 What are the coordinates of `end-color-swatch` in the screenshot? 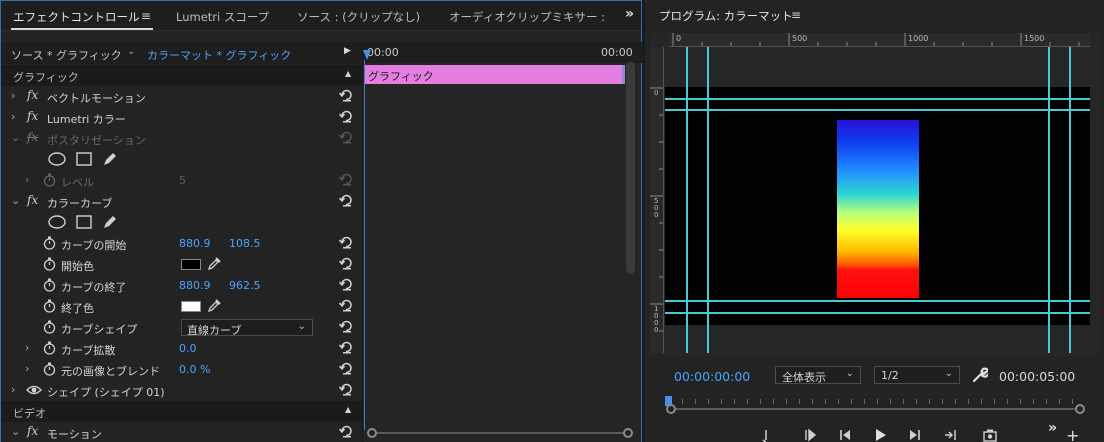 It's located at (191, 306).